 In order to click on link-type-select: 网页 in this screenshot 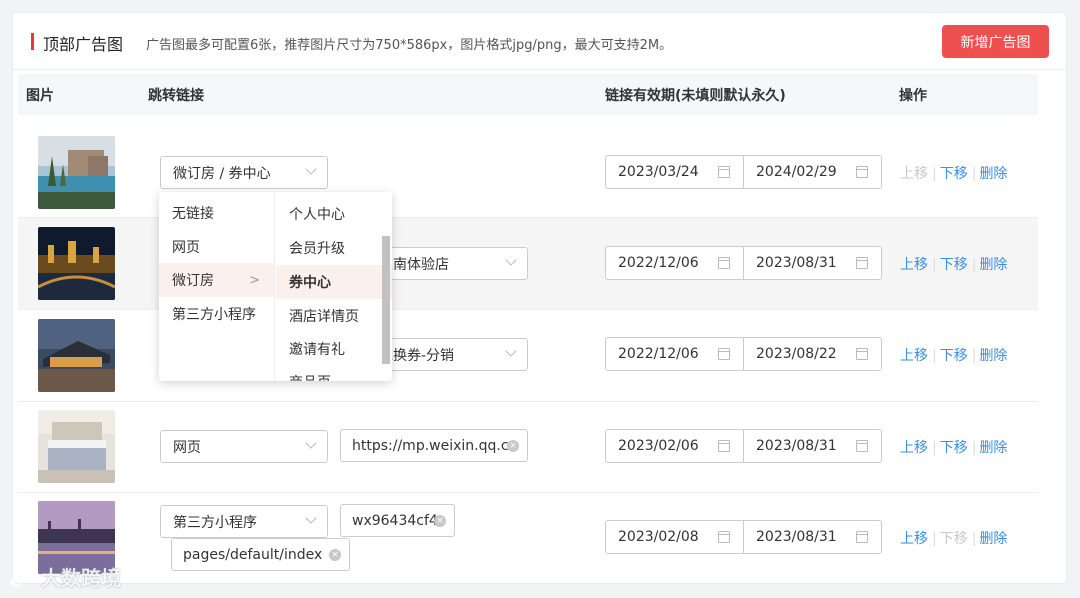, I will do `click(244, 446)`.